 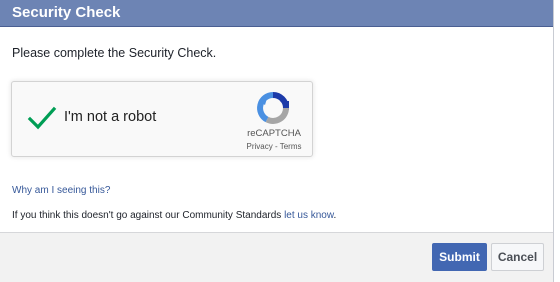 I want to click on cancel-button: Cancel, so click(x=517, y=257).